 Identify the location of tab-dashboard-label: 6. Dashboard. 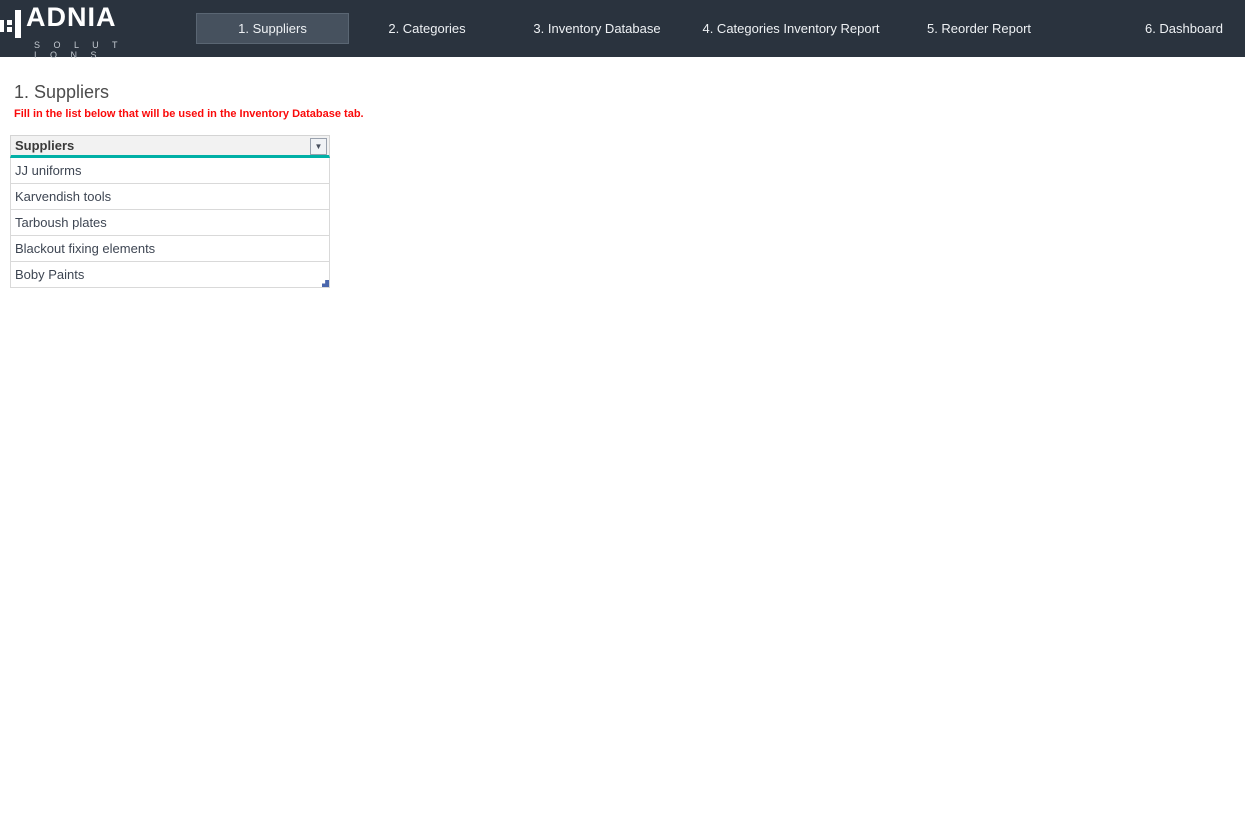
(1184, 28).